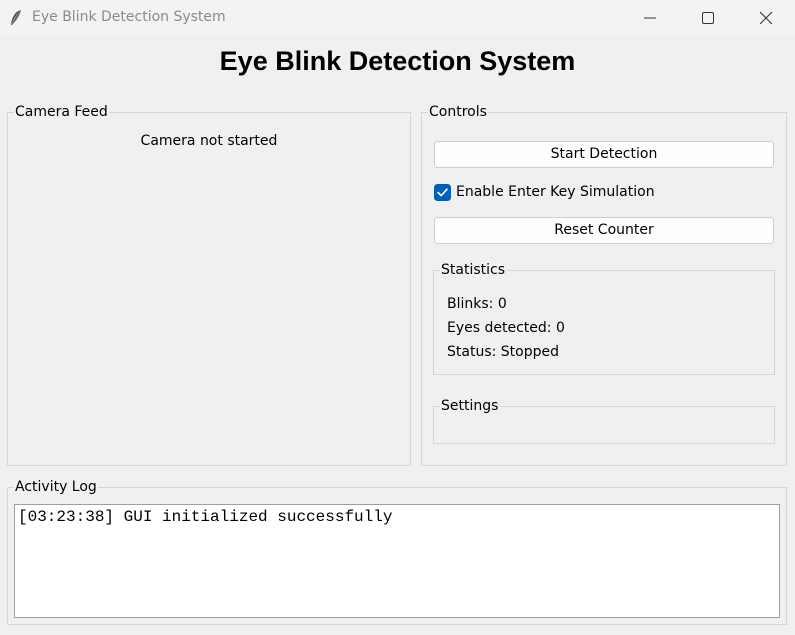 The height and width of the screenshot is (635, 795). Describe the element at coordinates (604, 230) in the screenshot. I see `reset-counter-button: Reset Counter` at that location.